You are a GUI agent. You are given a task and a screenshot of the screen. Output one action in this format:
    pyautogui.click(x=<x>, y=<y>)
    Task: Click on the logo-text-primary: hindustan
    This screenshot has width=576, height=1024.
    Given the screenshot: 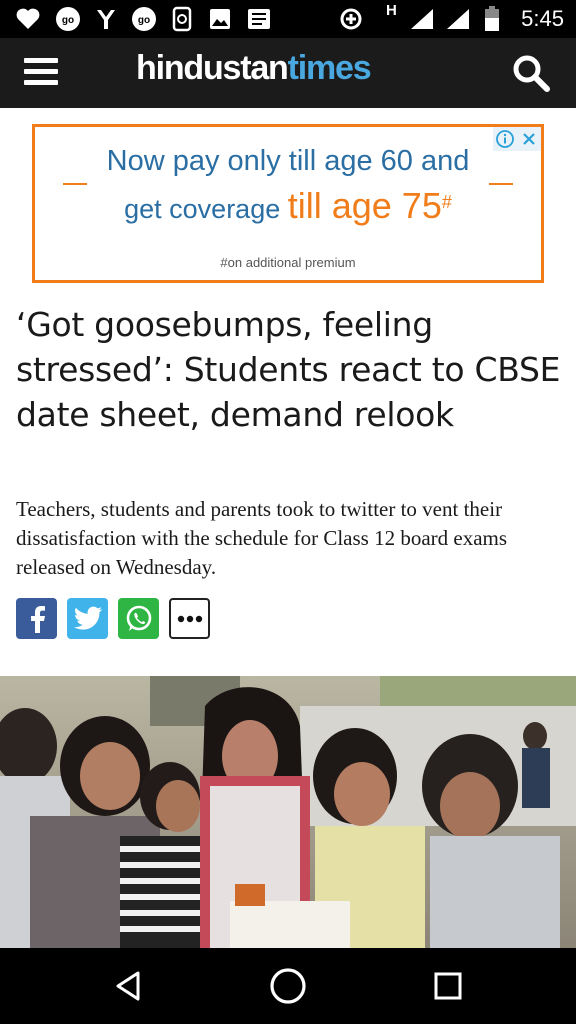 What is the action you would take?
    pyautogui.click(x=212, y=68)
    